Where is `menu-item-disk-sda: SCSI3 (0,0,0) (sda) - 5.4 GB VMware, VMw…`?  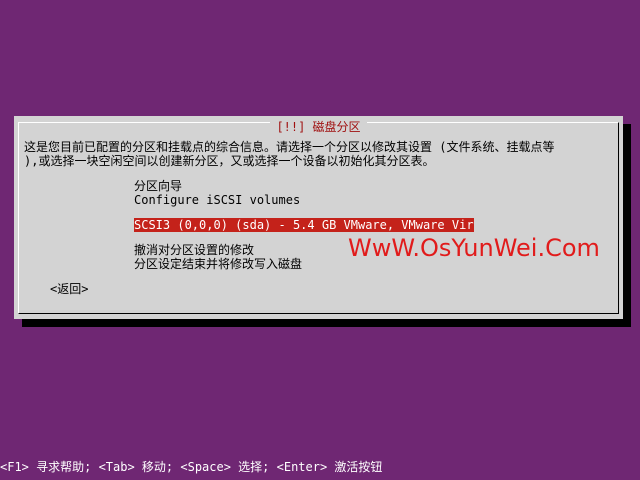
menu-item-disk-sda: SCSI3 (0,0,0) (sda) - 5.4 GB VMware, VMw… is located at coordinates (304, 225).